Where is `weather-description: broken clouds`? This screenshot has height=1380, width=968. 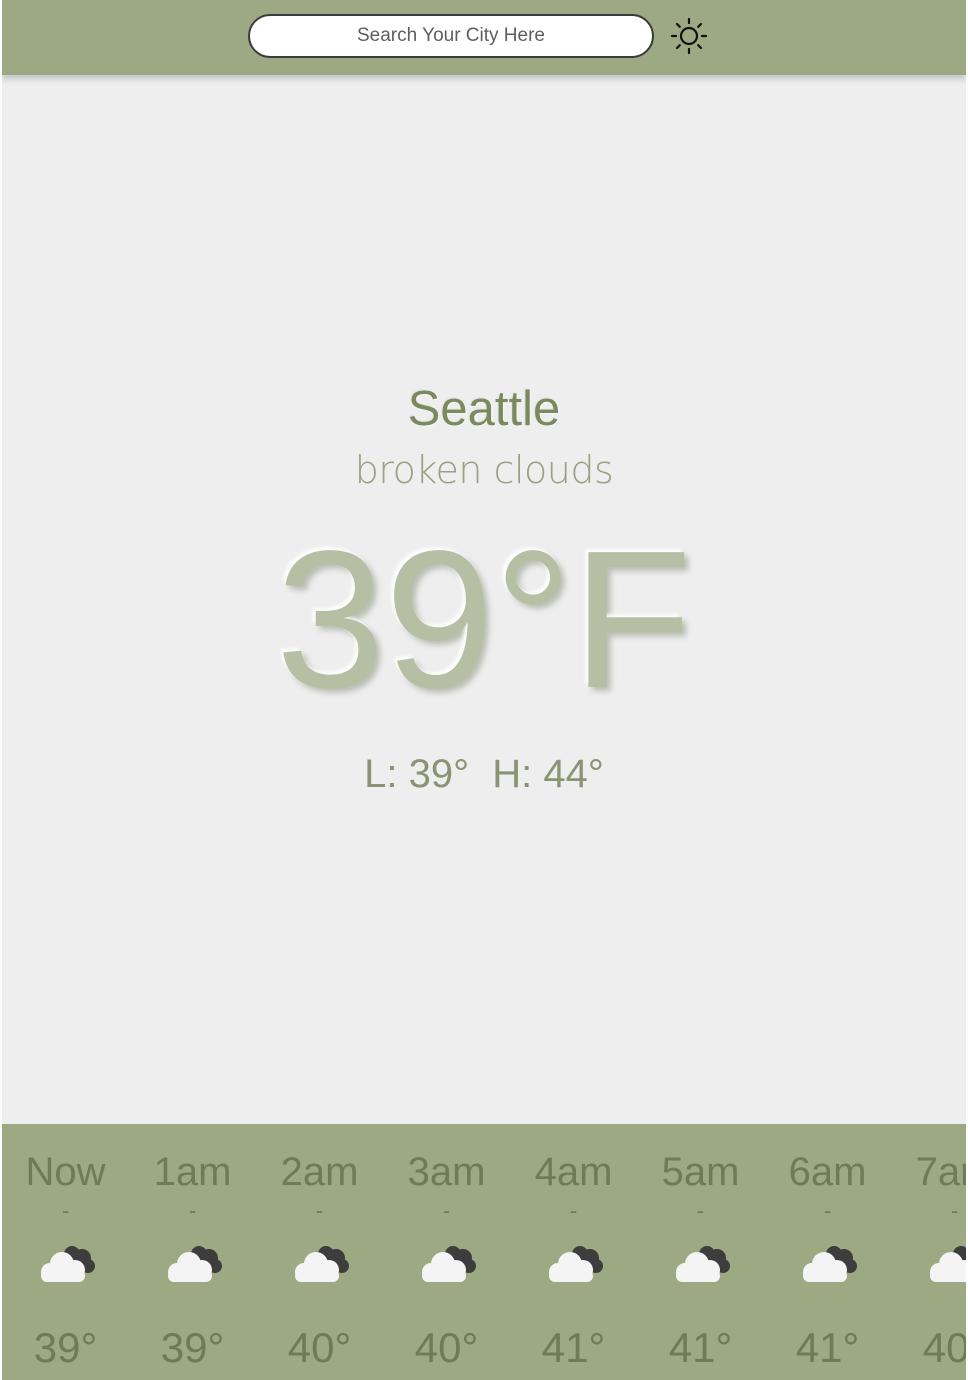 weather-description: broken clouds is located at coordinates (484, 470).